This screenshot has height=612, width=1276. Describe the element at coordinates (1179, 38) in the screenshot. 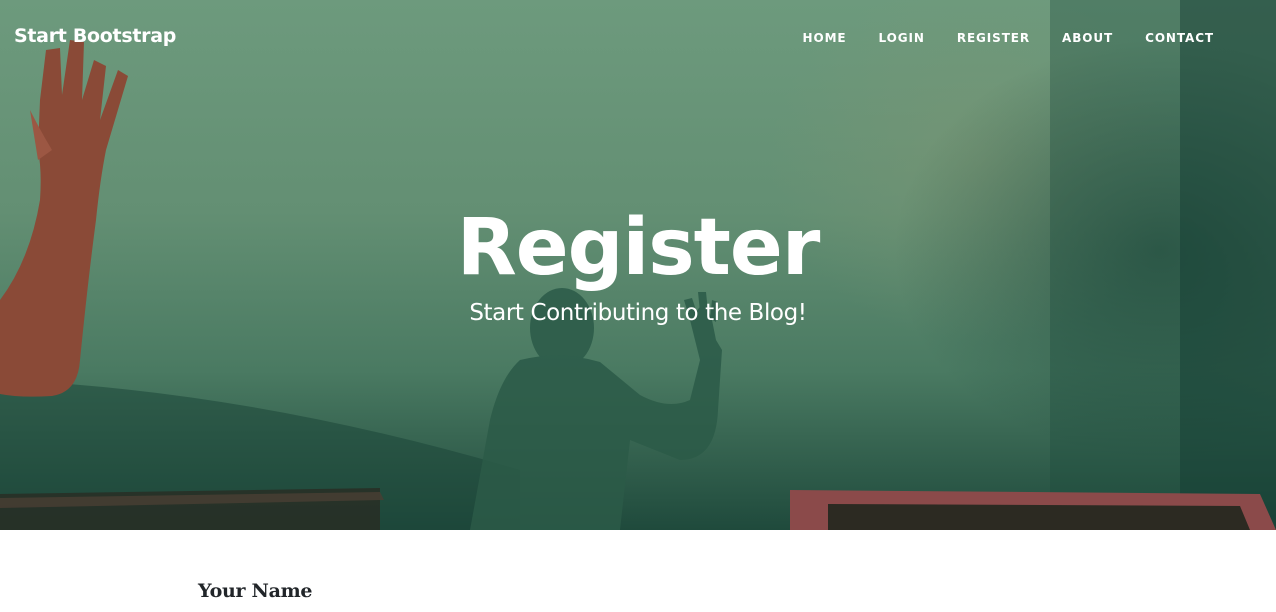

I see `nav-link-contact: CONTACT` at that location.